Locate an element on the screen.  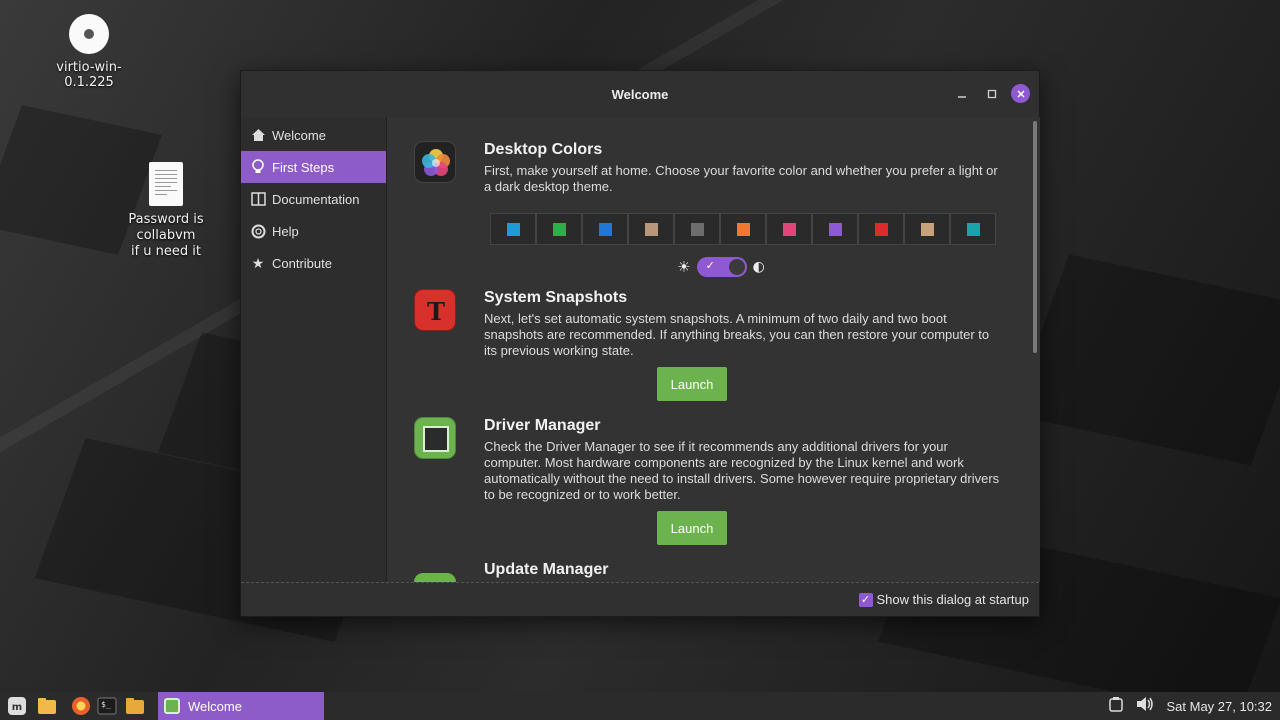
color-flower-icon is located at coordinates (435, 162).